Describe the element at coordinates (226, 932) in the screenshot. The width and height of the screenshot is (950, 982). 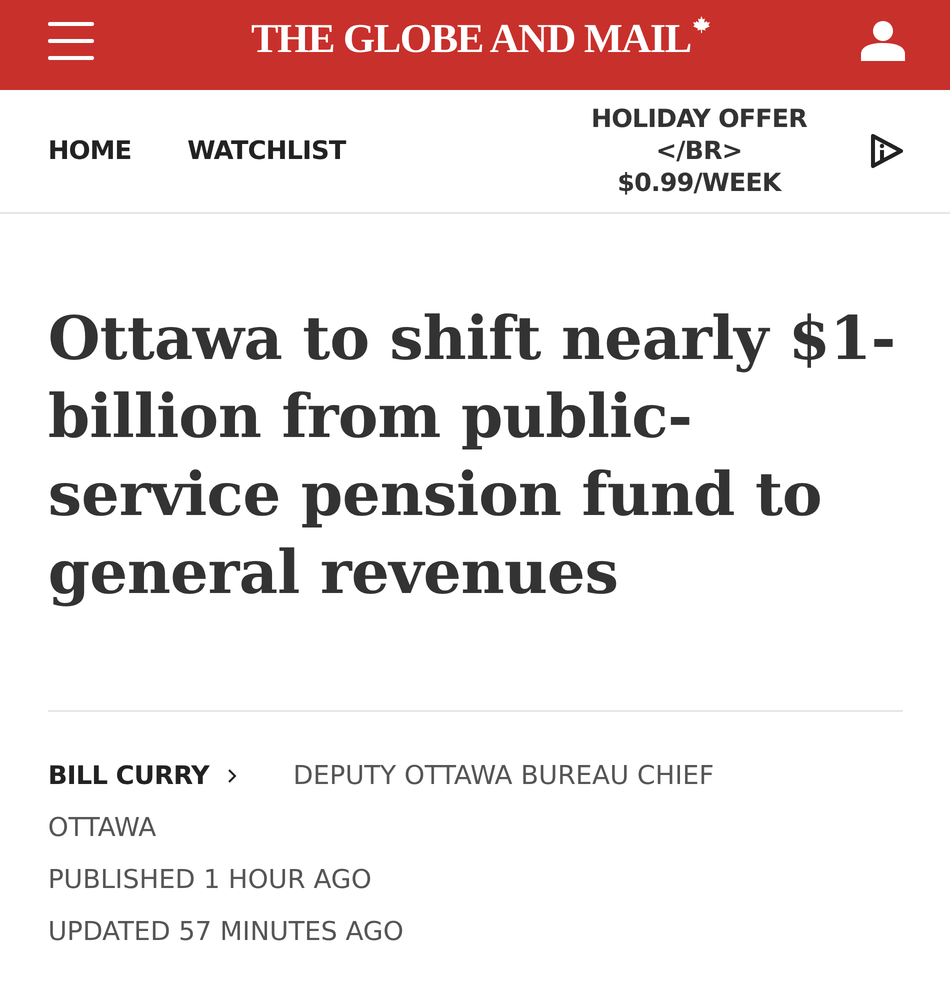
I see `updated-time: UPDATED 57 MINUTES AGO` at that location.